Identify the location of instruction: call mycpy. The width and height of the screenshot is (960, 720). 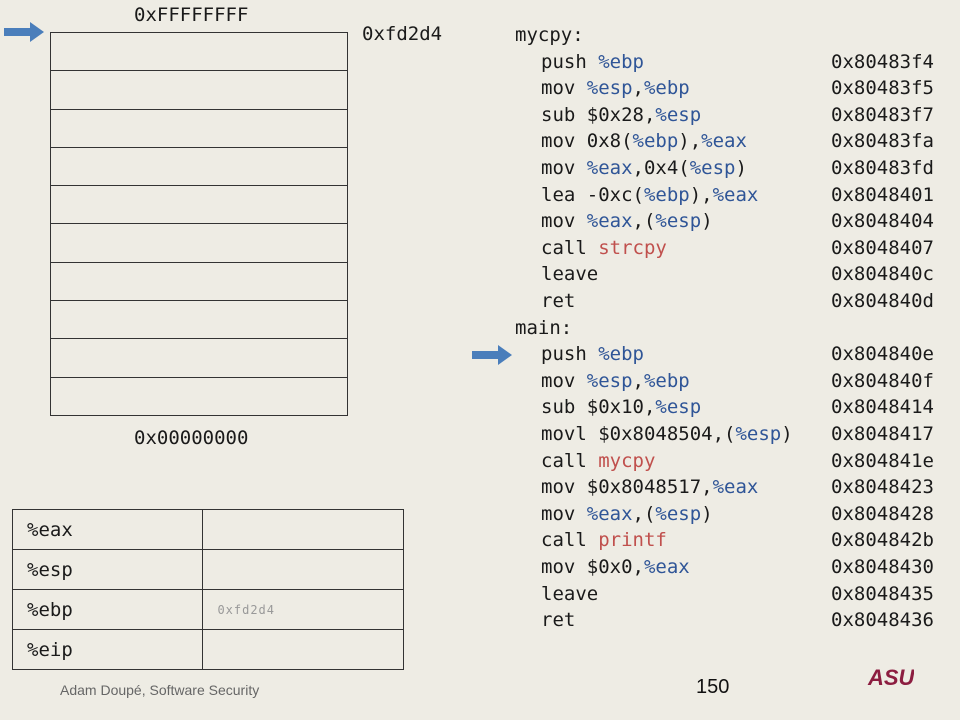
(598, 461).